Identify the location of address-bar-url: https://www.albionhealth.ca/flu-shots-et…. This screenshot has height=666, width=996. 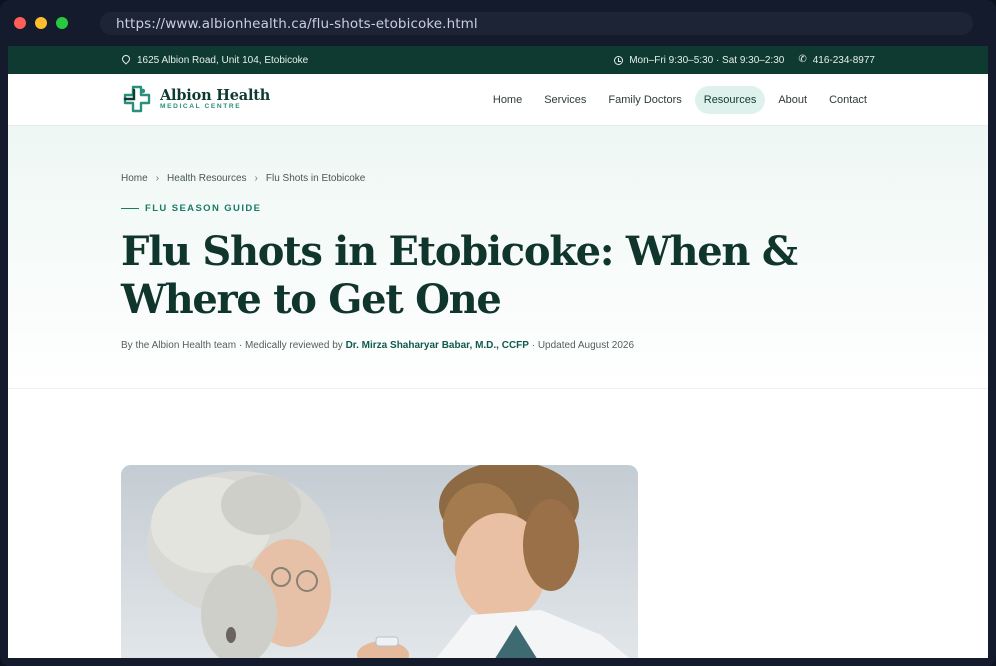
(297, 23).